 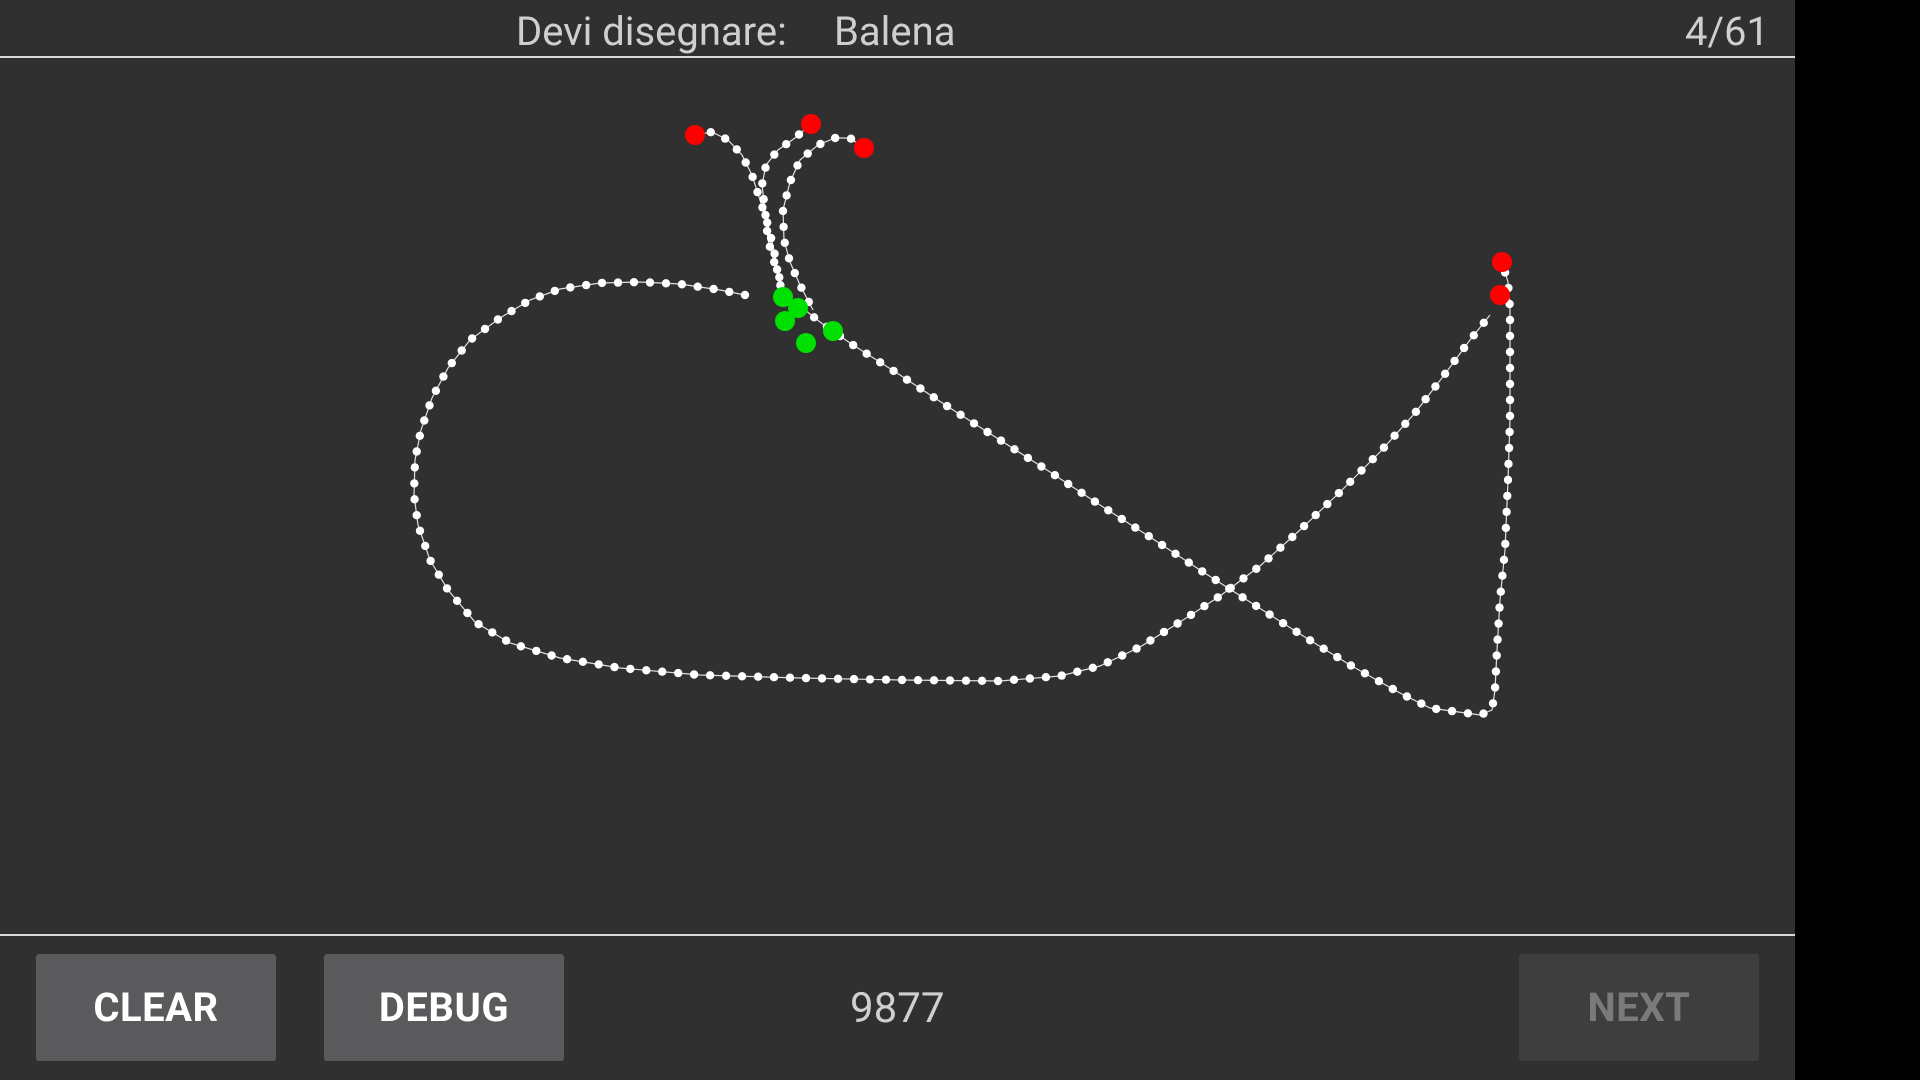 What do you see at coordinates (444, 1007) in the screenshot?
I see `debug-button: DEBUG` at bounding box center [444, 1007].